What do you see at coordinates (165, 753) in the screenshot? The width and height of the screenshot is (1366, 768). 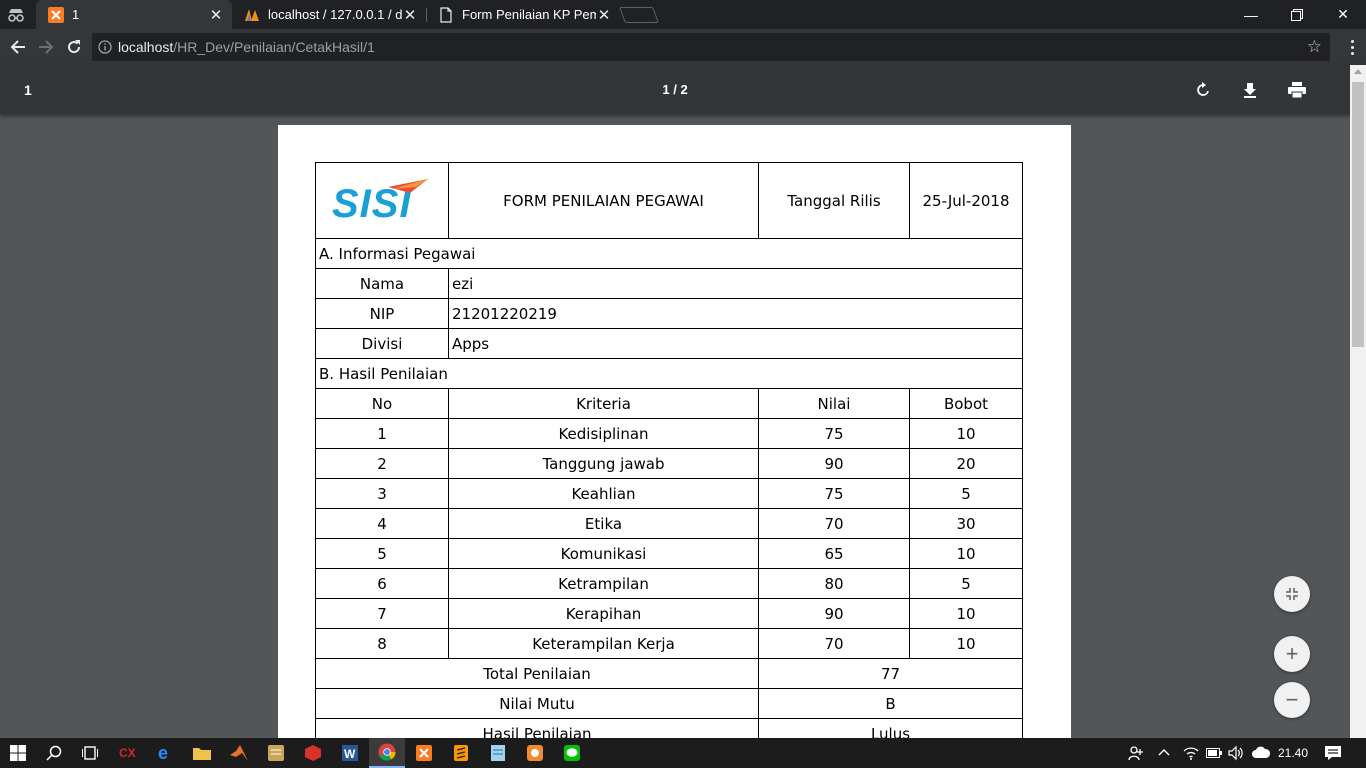 I see `taskbar-app-edge: e` at bounding box center [165, 753].